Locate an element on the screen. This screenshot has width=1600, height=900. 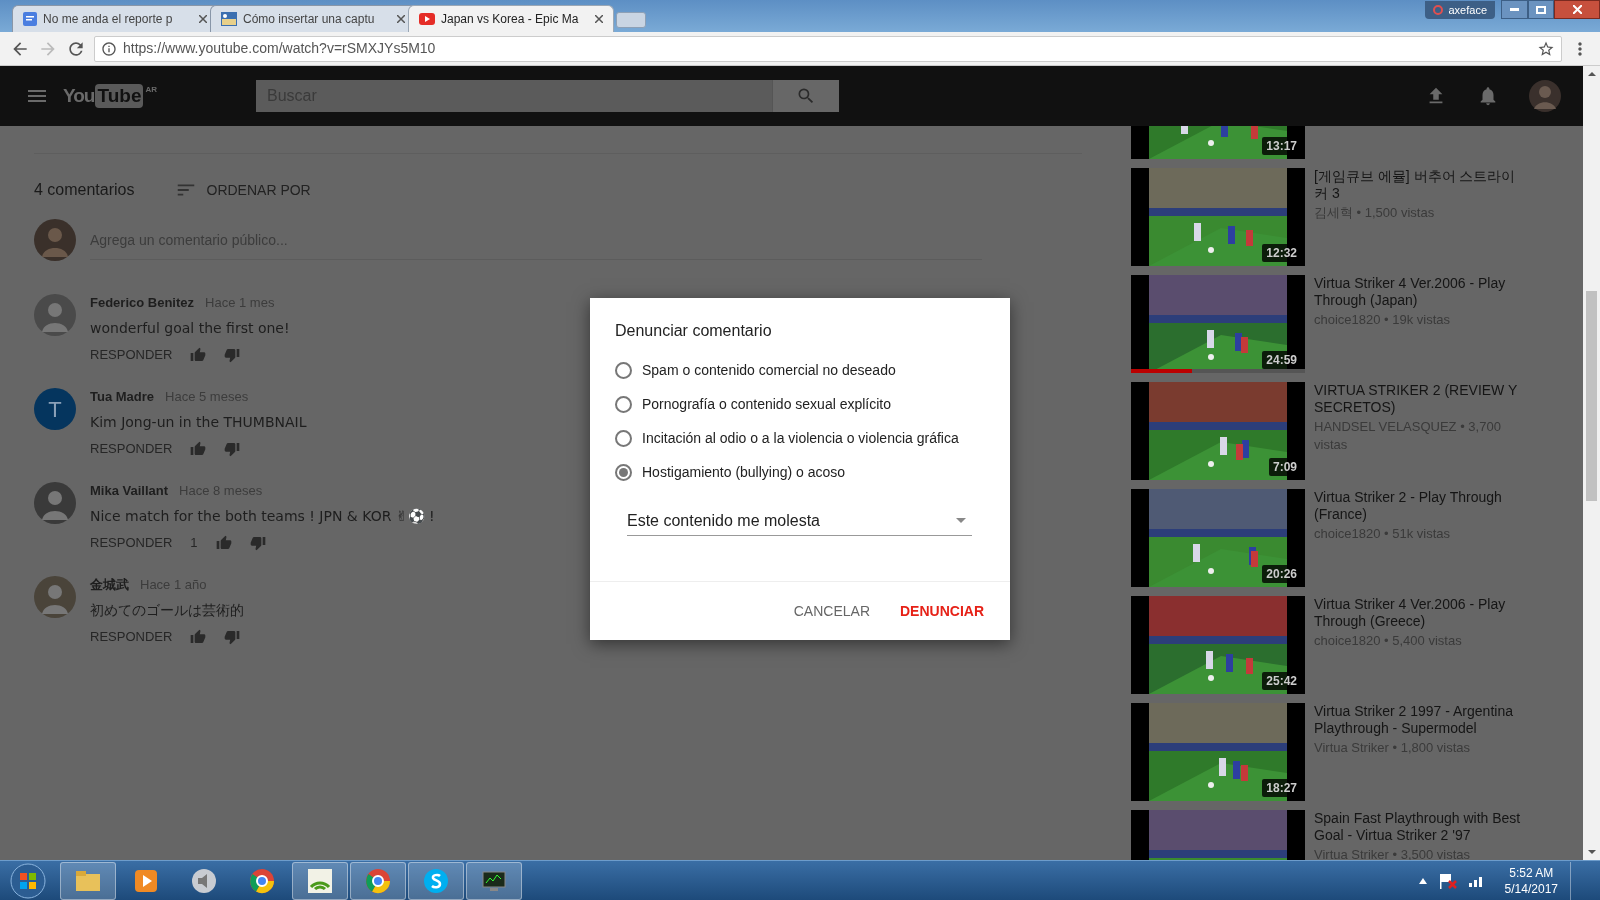
start-button is located at coordinates (28, 880).